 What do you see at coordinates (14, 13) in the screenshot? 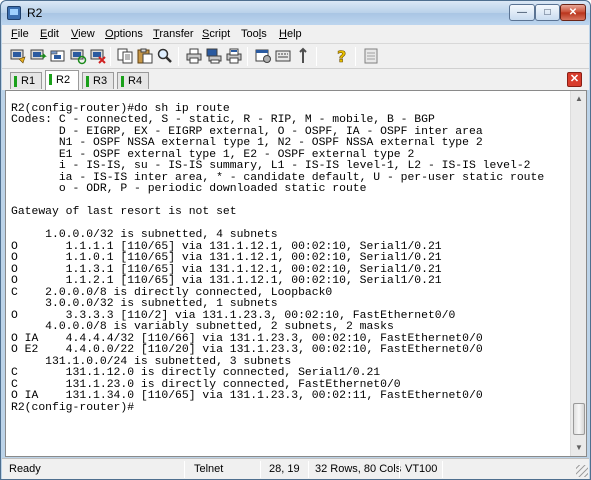
I see `app-icon` at bounding box center [14, 13].